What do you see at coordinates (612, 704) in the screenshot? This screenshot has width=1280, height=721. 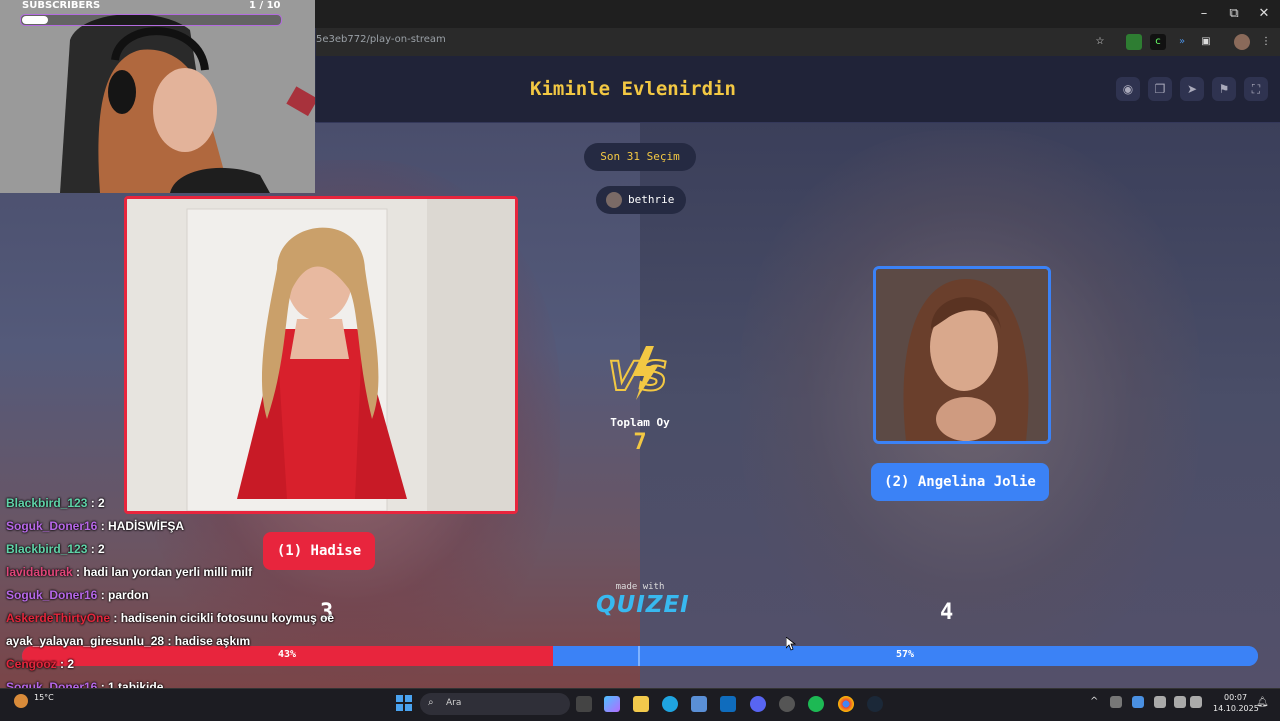 I see `copilot-icon` at bounding box center [612, 704].